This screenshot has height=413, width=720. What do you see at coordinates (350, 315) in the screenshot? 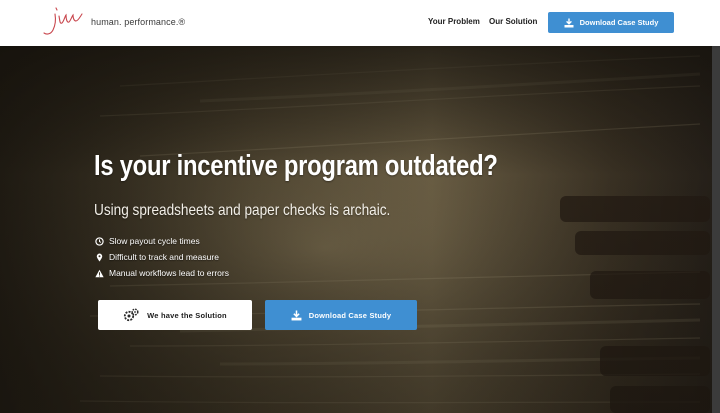
I see `hero-download-label: Download Case Study` at bounding box center [350, 315].